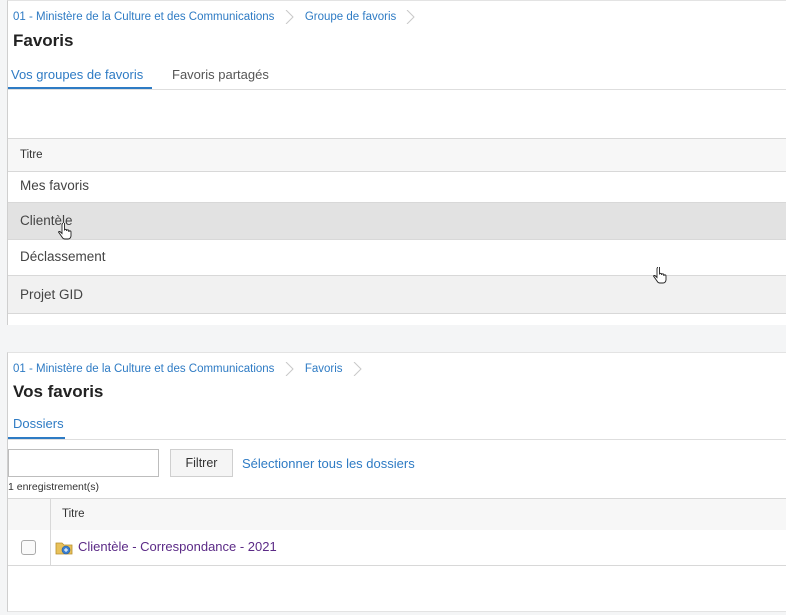 The image size is (786, 615). I want to click on page-title: Vos favoris, so click(58, 391).